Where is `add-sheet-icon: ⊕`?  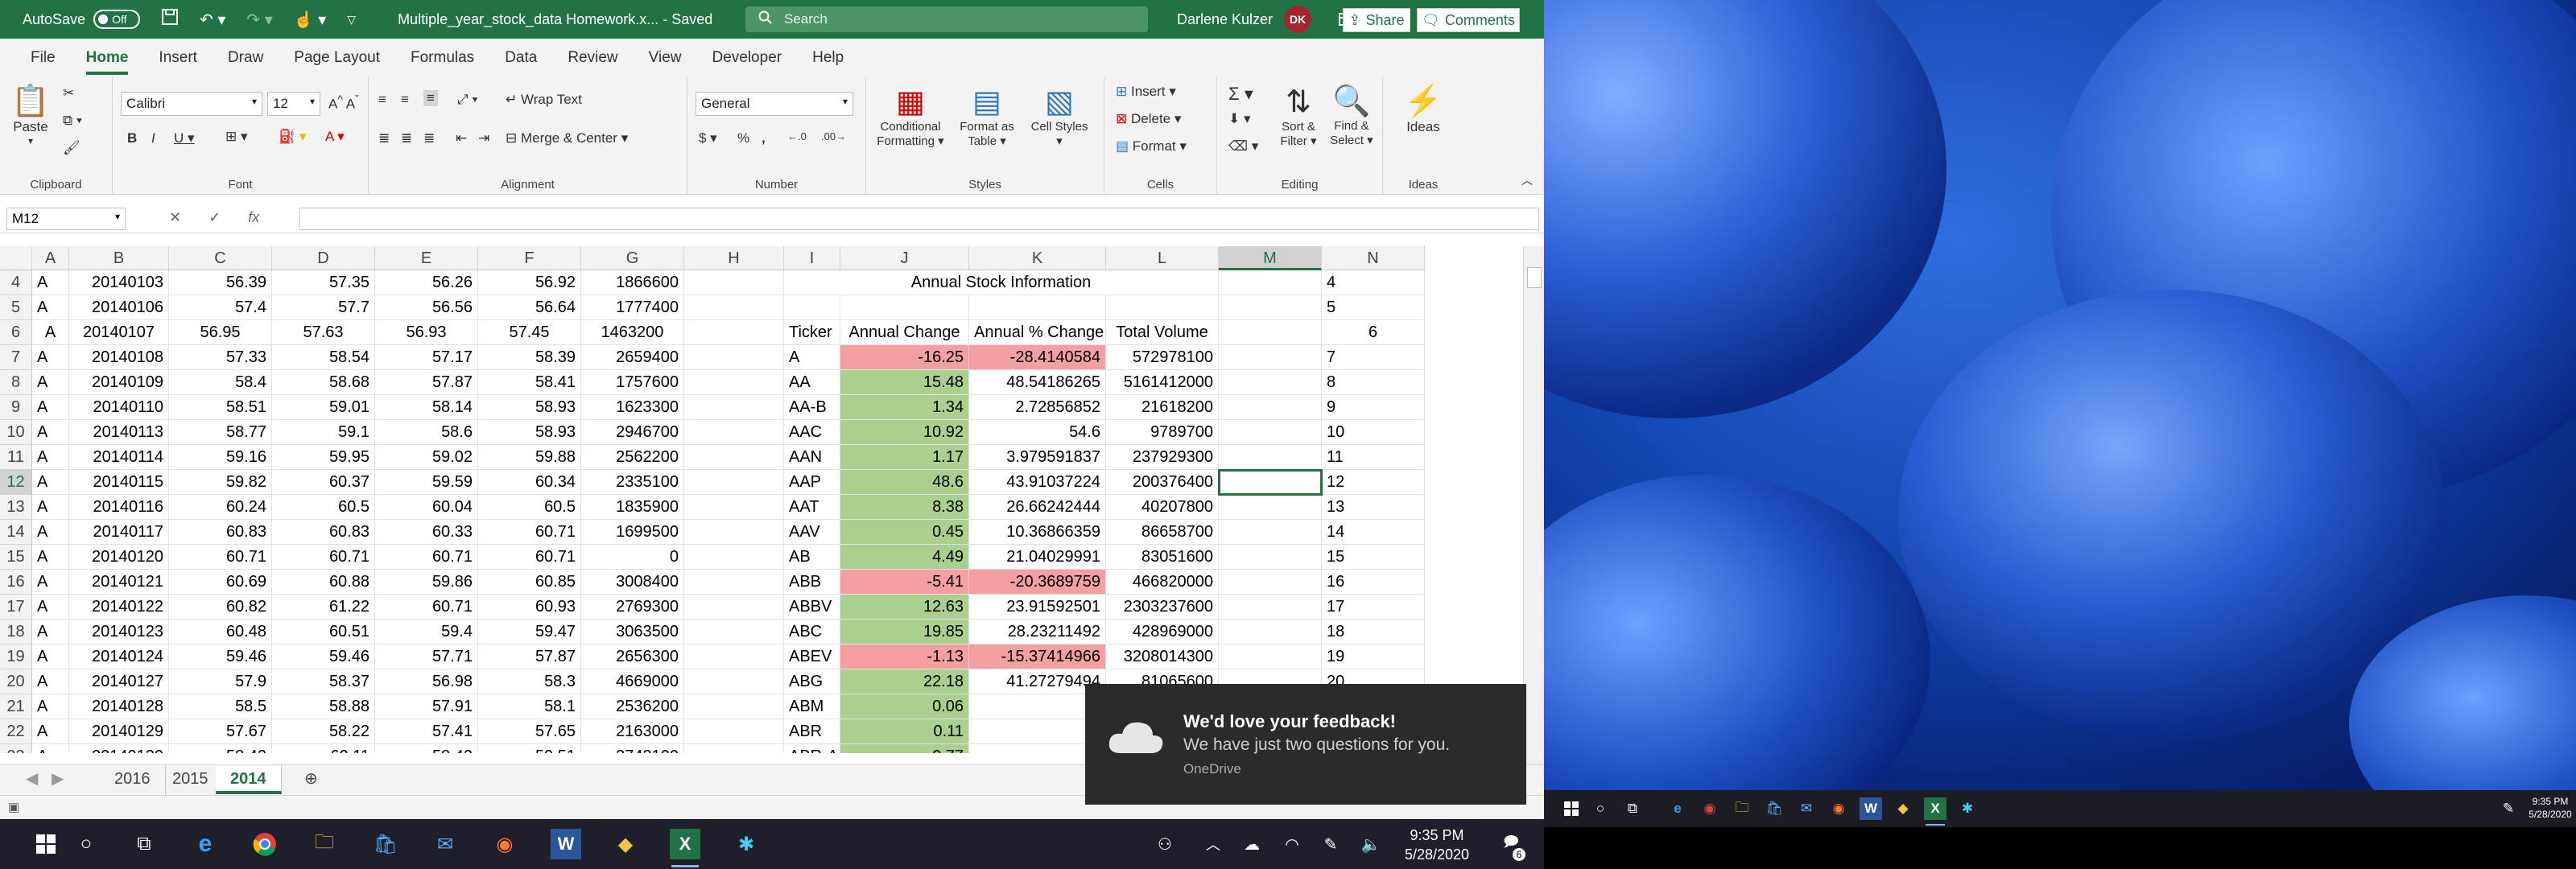
add-sheet-icon: ⊕ is located at coordinates (311, 779).